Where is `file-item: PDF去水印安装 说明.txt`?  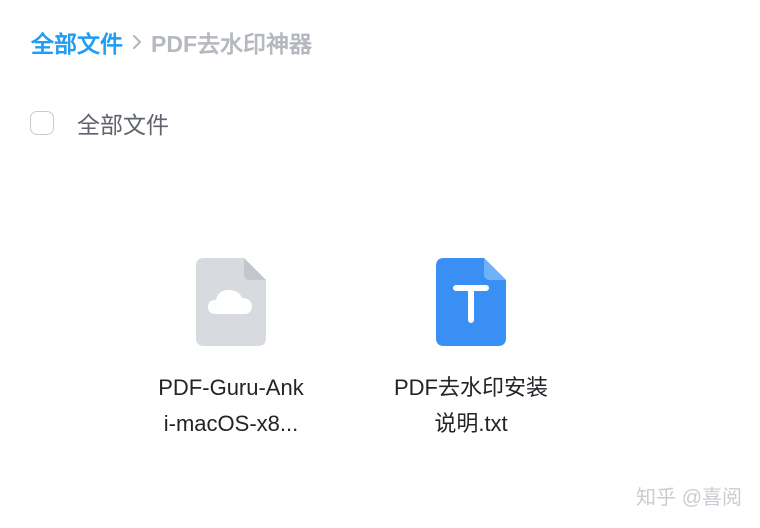
file-item: PDF去水印安装 说明.txt is located at coordinates (471, 349).